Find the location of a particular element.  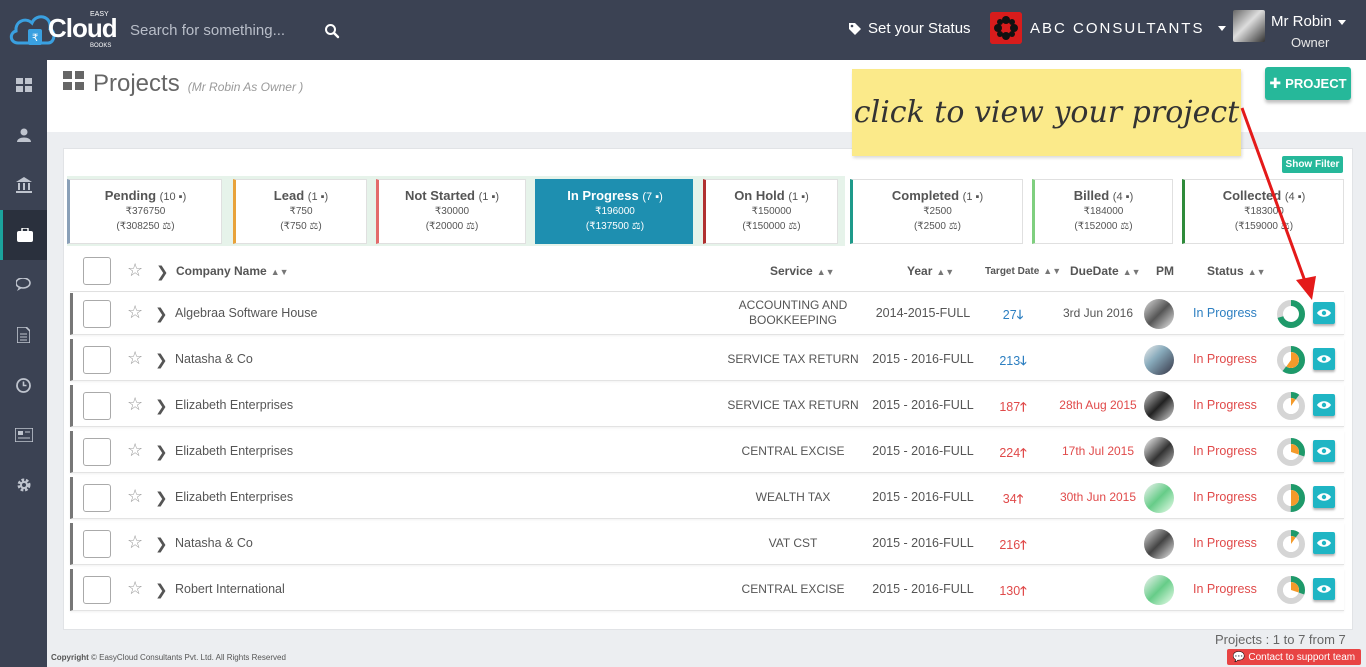

target-days: 213🡓 is located at coordinates (1013, 361).